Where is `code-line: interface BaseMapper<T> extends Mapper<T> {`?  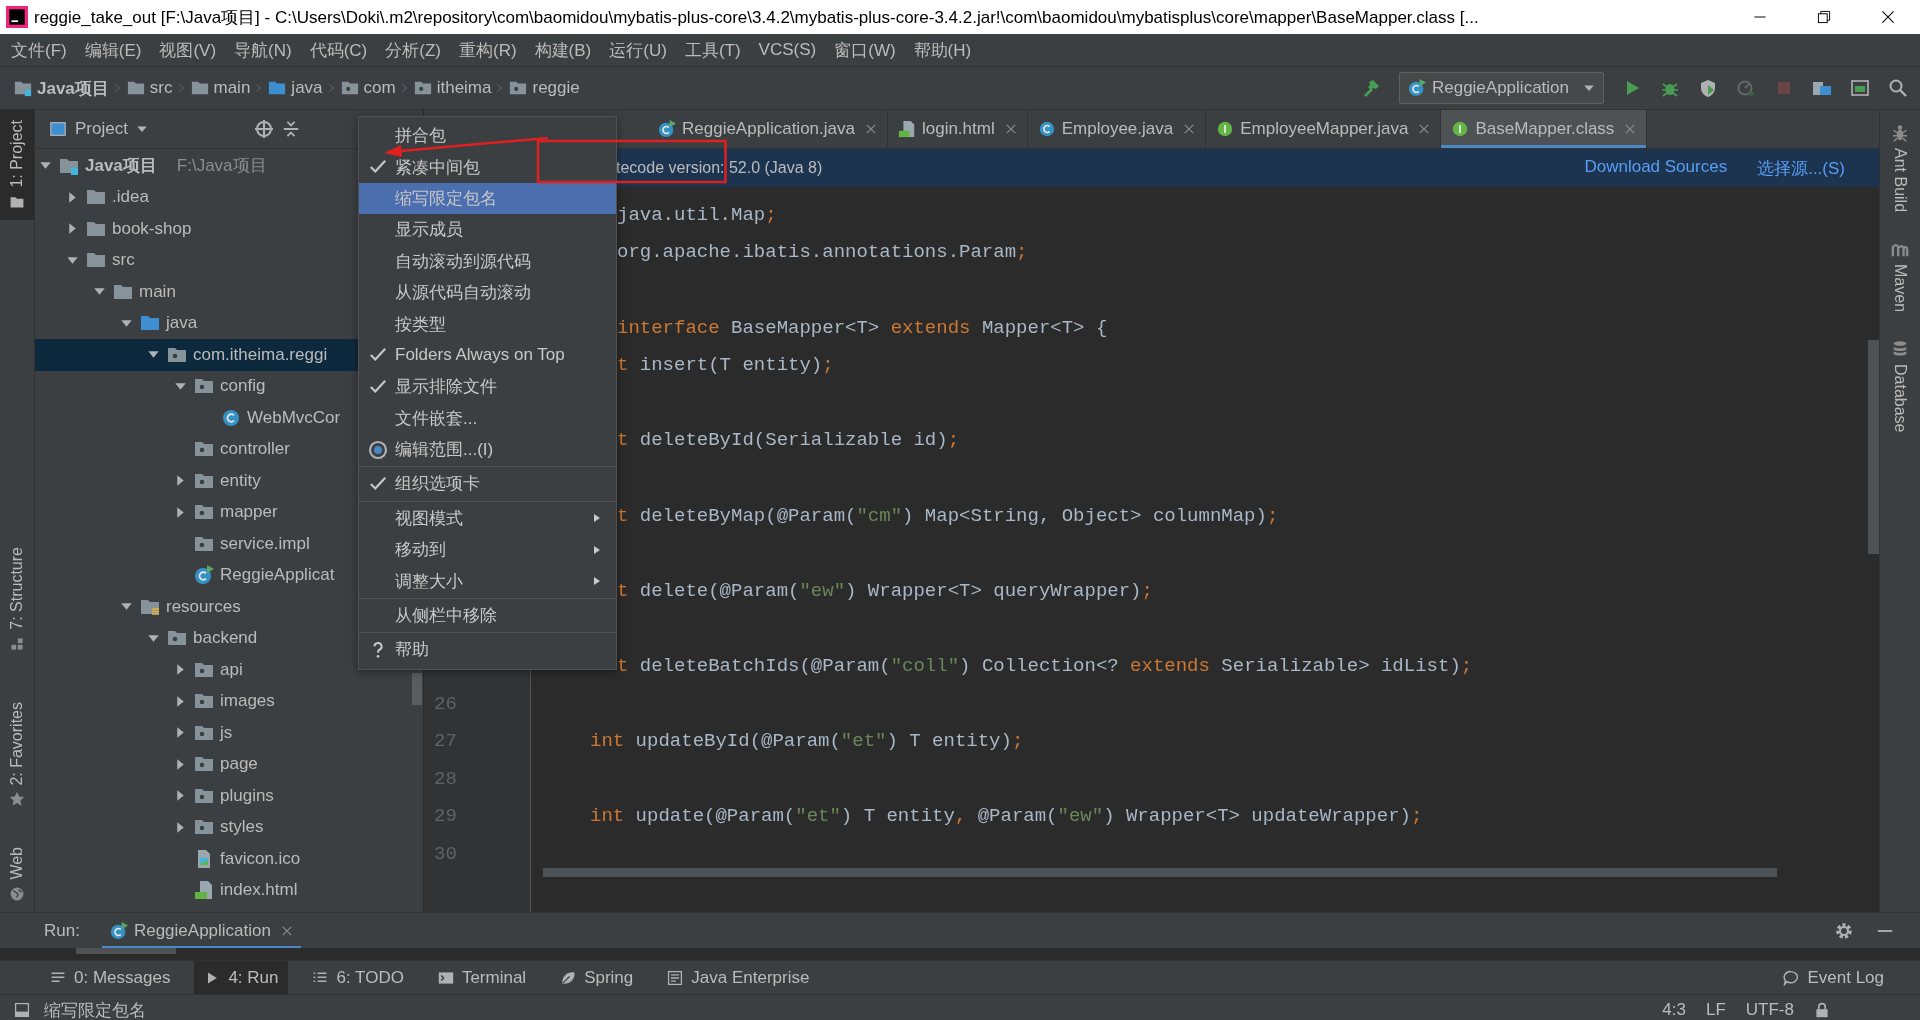 code-line: interface BaseMapper<T> extends Mapper<T> { is located at coordinates (862, 327).